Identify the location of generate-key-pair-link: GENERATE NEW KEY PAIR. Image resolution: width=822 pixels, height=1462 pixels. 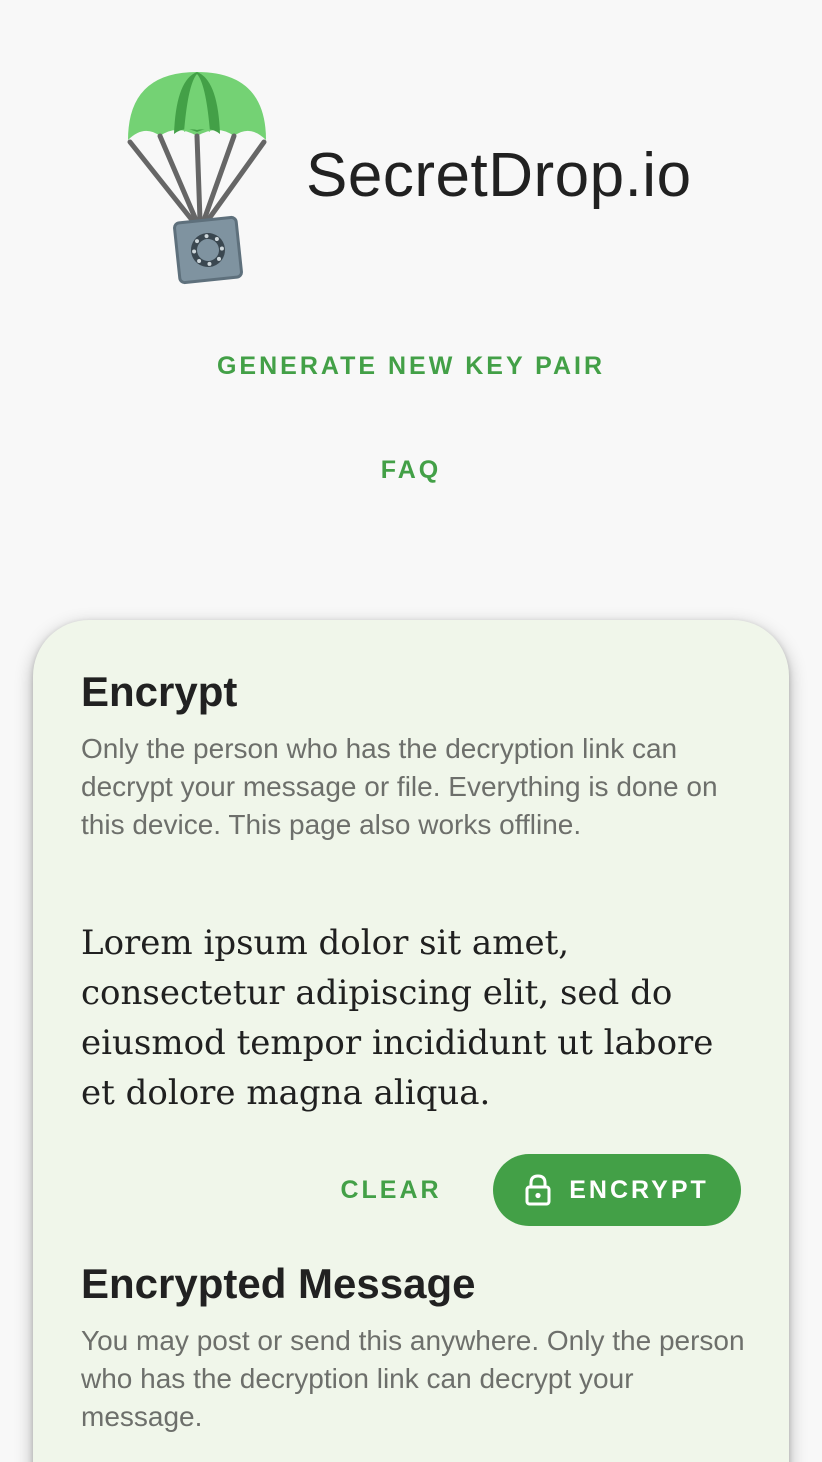
(411, 366).